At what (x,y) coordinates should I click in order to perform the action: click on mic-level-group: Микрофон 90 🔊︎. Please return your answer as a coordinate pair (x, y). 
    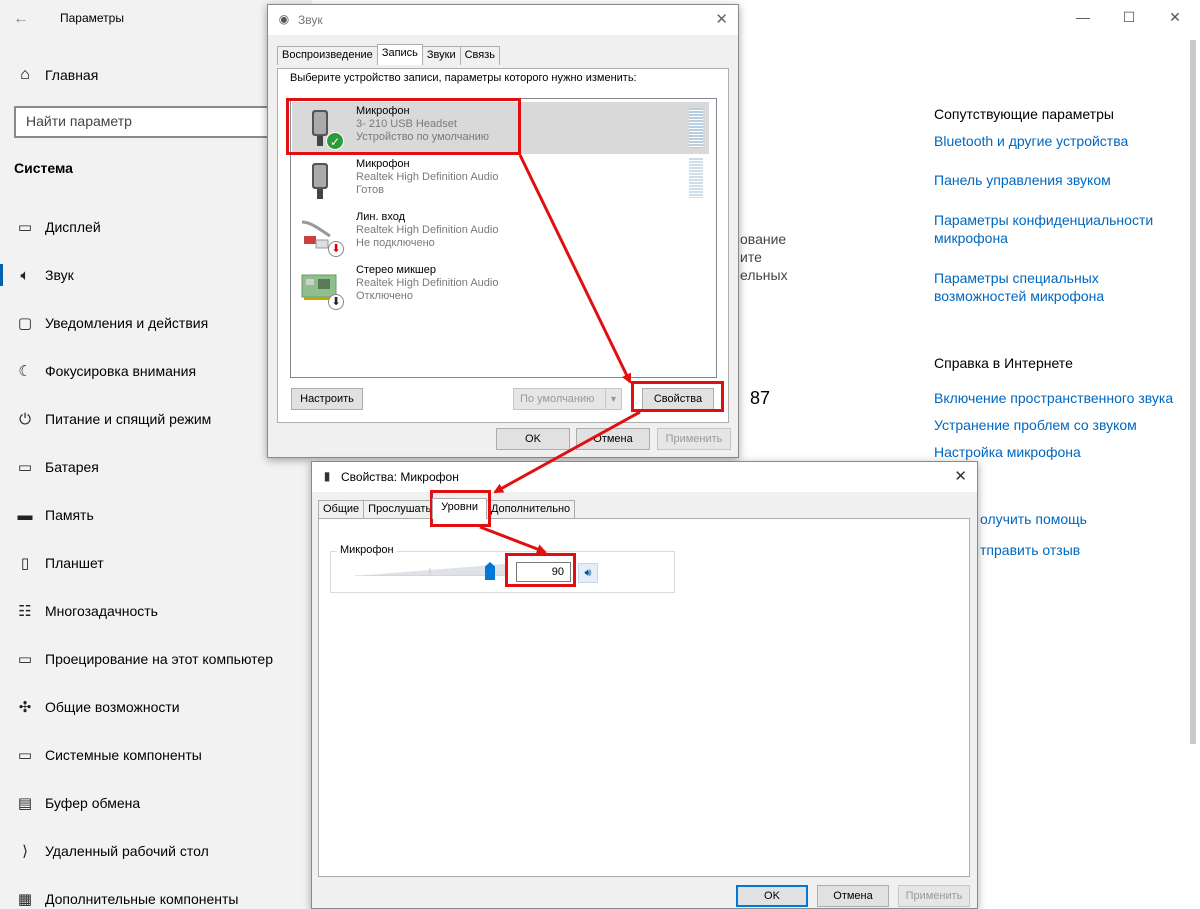
    Looking at the image, I should click on (502, 568).